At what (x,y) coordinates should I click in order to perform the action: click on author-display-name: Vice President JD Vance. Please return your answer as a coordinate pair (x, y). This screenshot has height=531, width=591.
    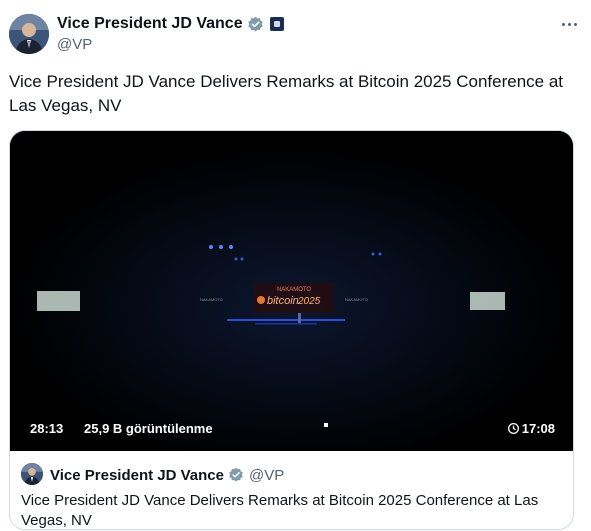
    Looking at the image, I should click on (150, 24).